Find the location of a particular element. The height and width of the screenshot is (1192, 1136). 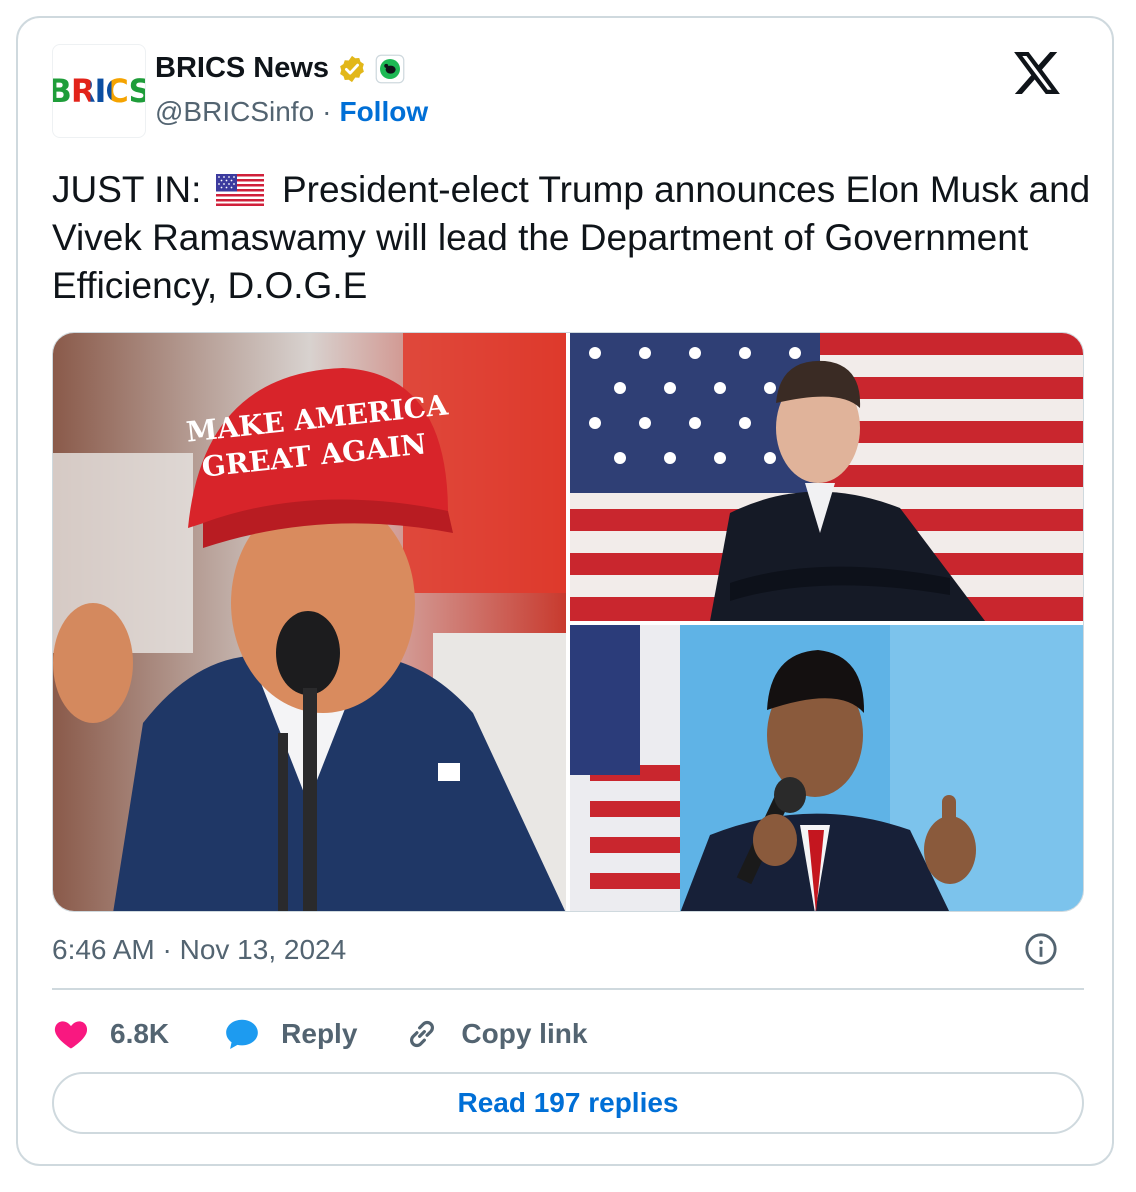

verified-badge-icon is located at coordinates (352, 68).